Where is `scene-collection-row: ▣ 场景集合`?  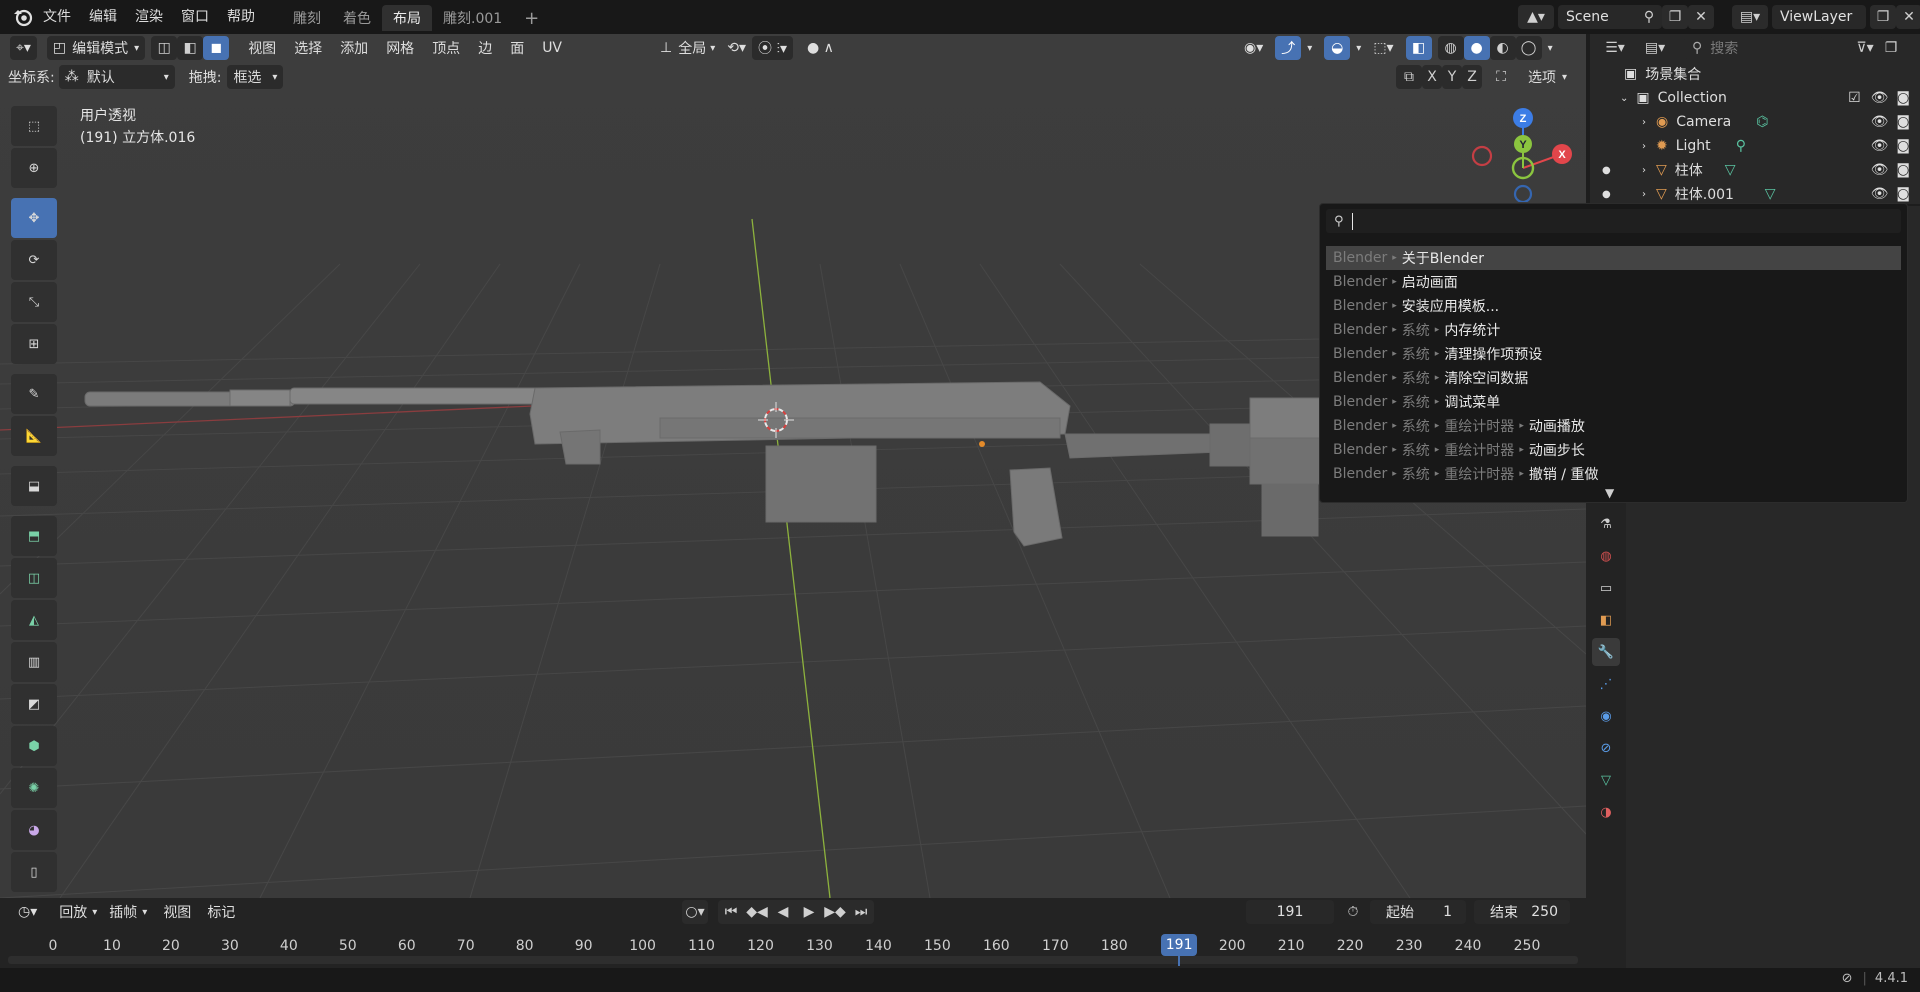 scene-collection-row: ▣ 场景集合 is located at coordinates (1755, 74).